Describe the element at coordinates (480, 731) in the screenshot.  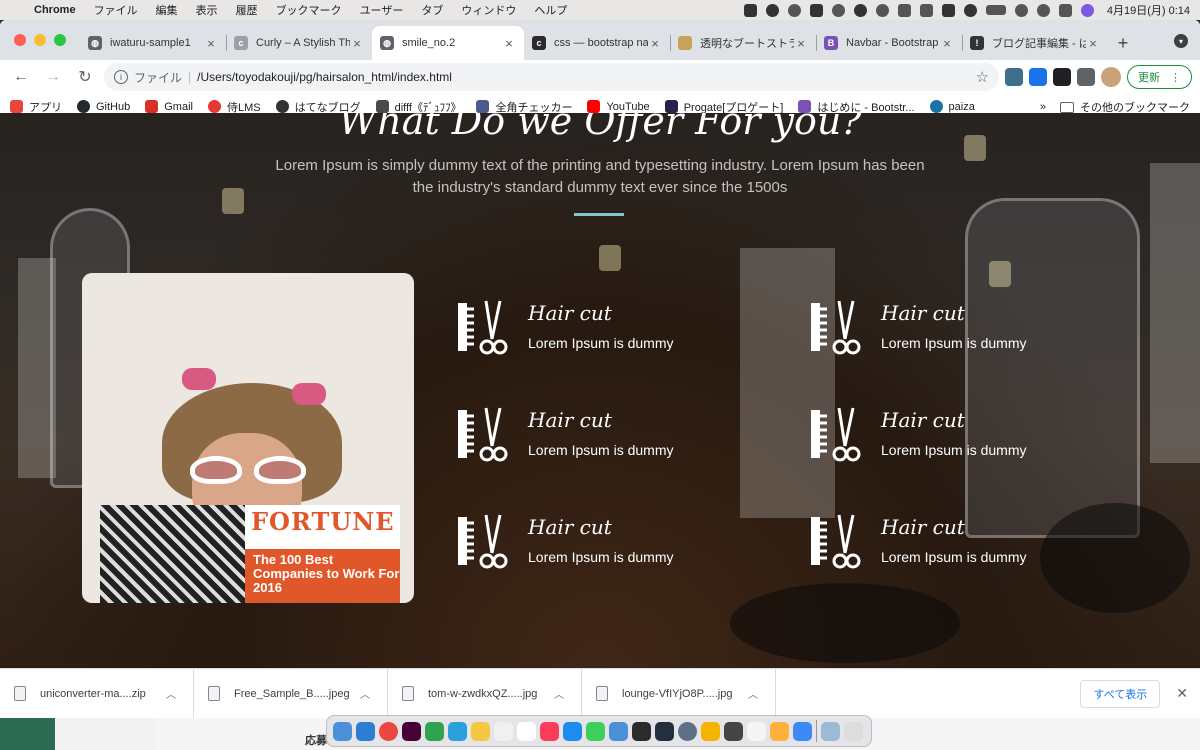
I see `notes-icon` at that location.